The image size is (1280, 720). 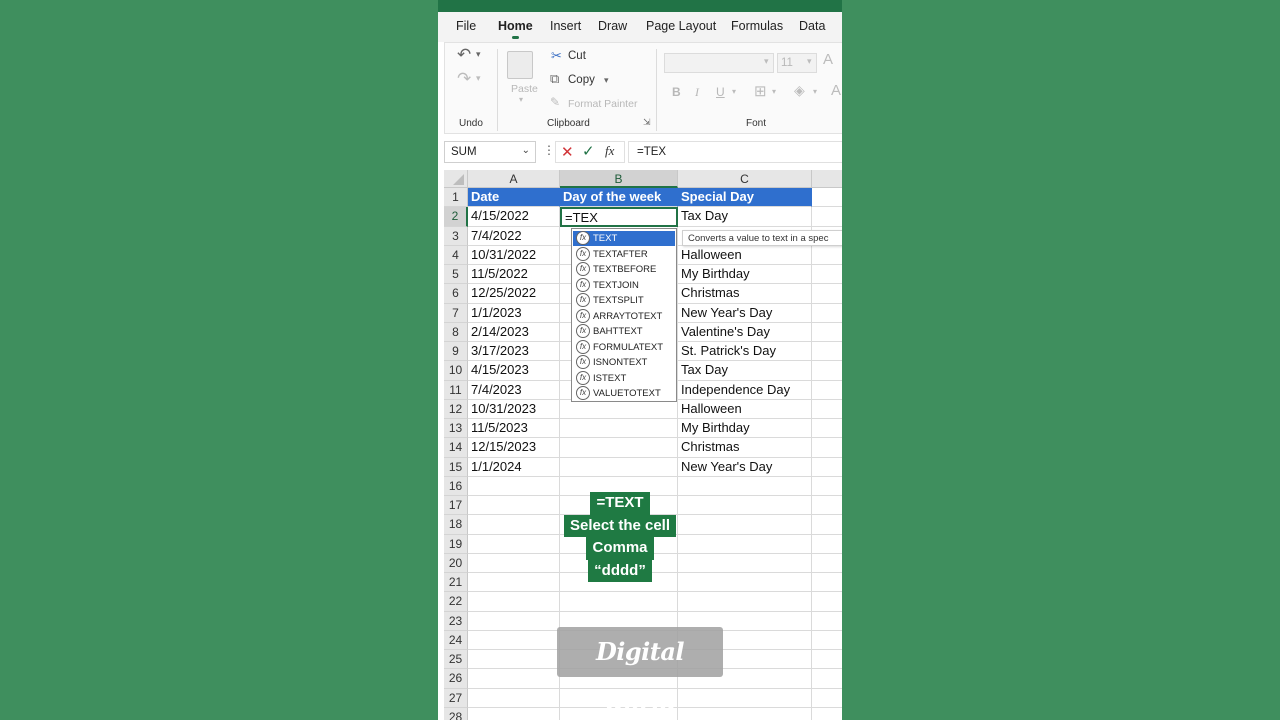 I want to click on row-header: 21, so click(x=456, y=583).